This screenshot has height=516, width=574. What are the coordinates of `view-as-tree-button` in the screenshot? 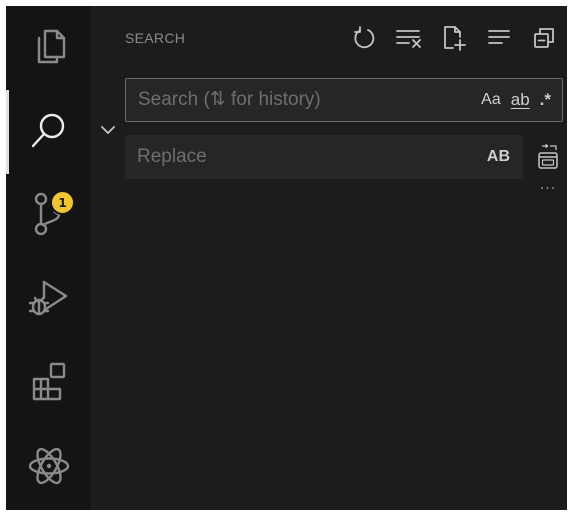 It's located at (499, 38).